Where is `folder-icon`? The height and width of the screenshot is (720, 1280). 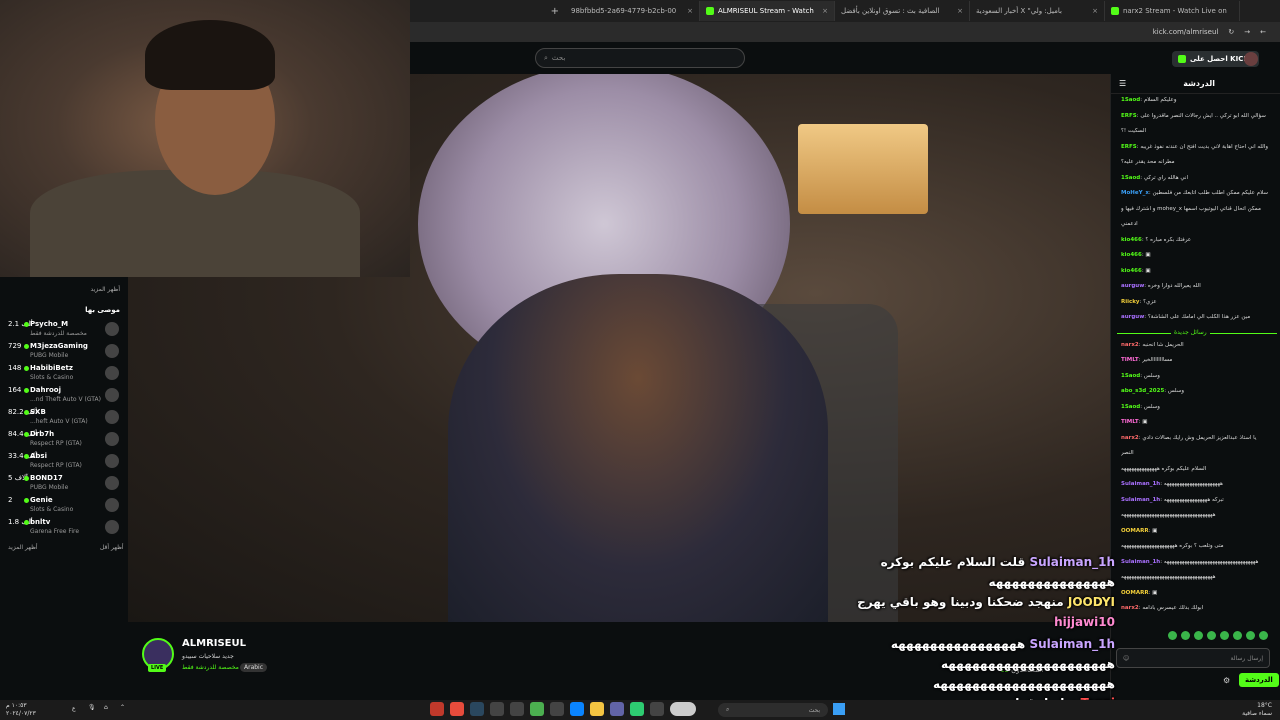
folder-icon is located at coordinates (597, 709).